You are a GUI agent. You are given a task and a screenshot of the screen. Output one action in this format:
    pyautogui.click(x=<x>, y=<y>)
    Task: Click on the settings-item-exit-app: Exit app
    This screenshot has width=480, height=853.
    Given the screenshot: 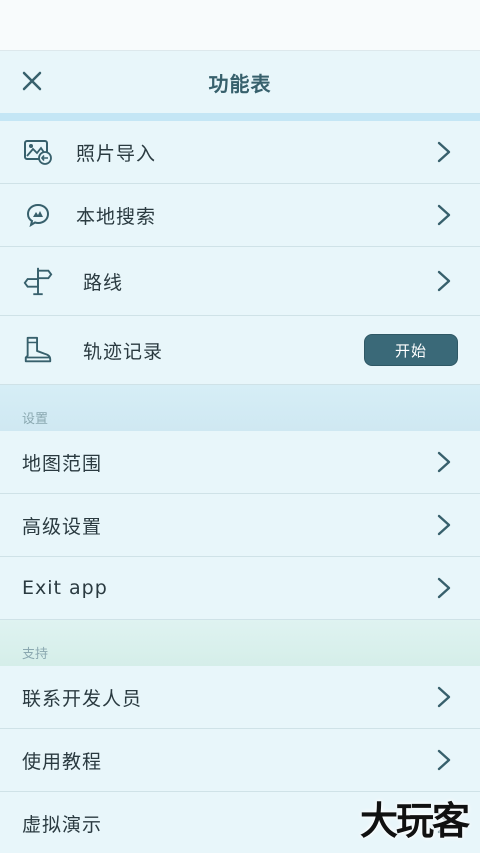 What is the action you would take?
    pyautogui.click(x=240, y=588)
    